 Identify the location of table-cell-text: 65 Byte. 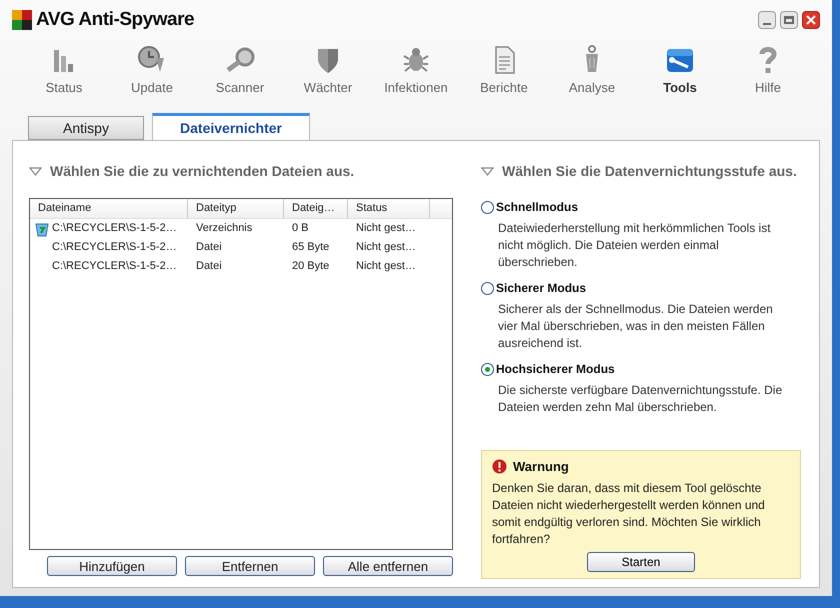
(311, 248).